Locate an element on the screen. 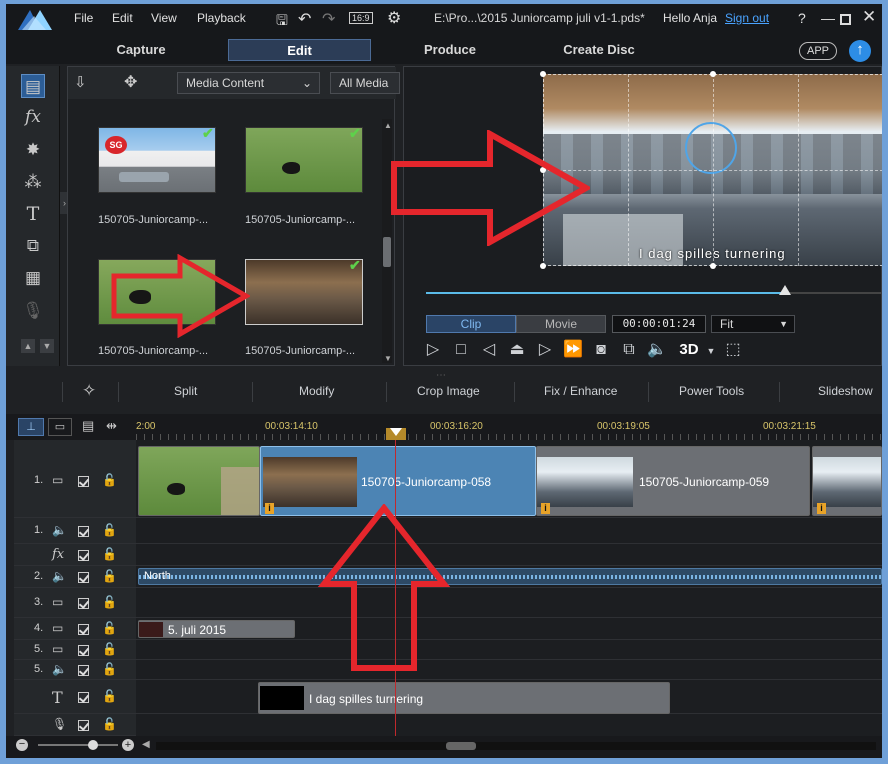  zoom-slider-knob is located at coordinates (93, 745).